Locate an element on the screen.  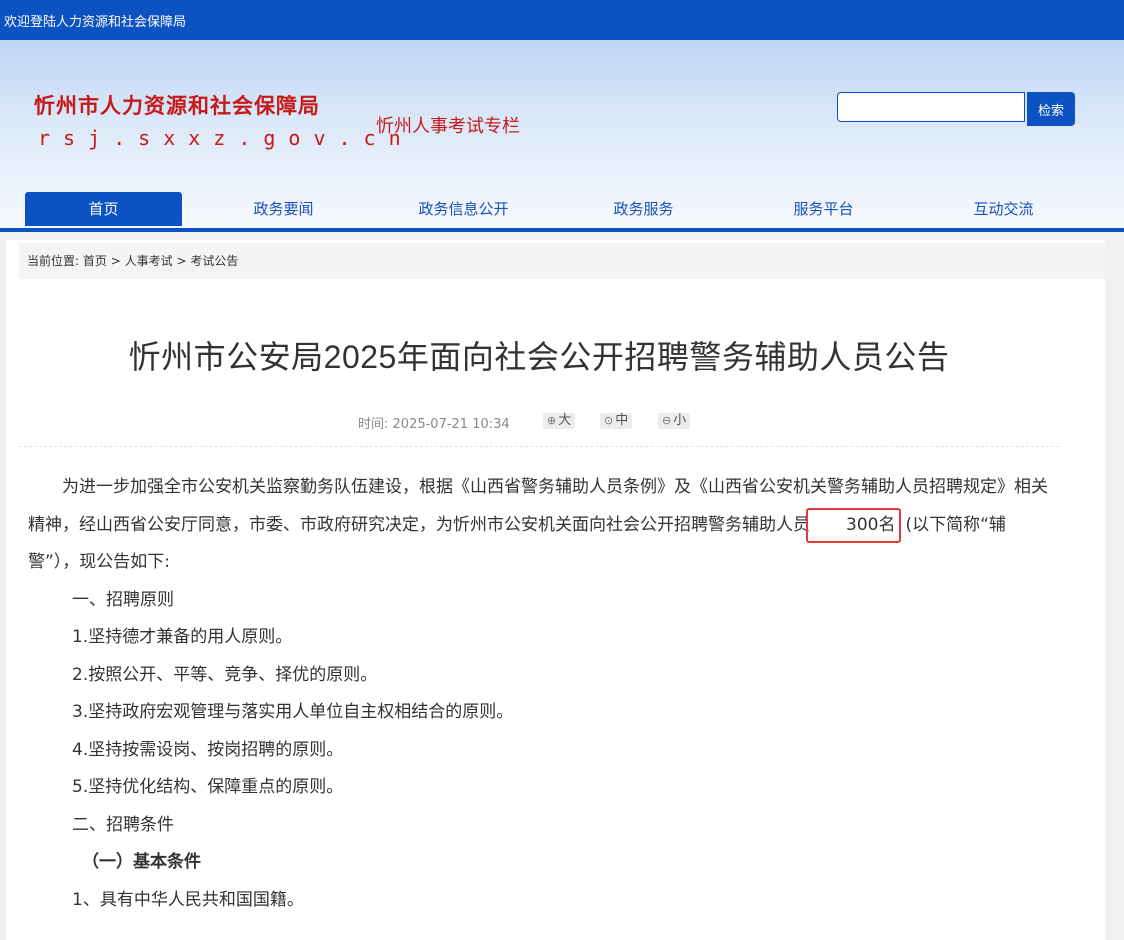
nav-item-platform: 服务平台 is located at coordinates (823, 209).